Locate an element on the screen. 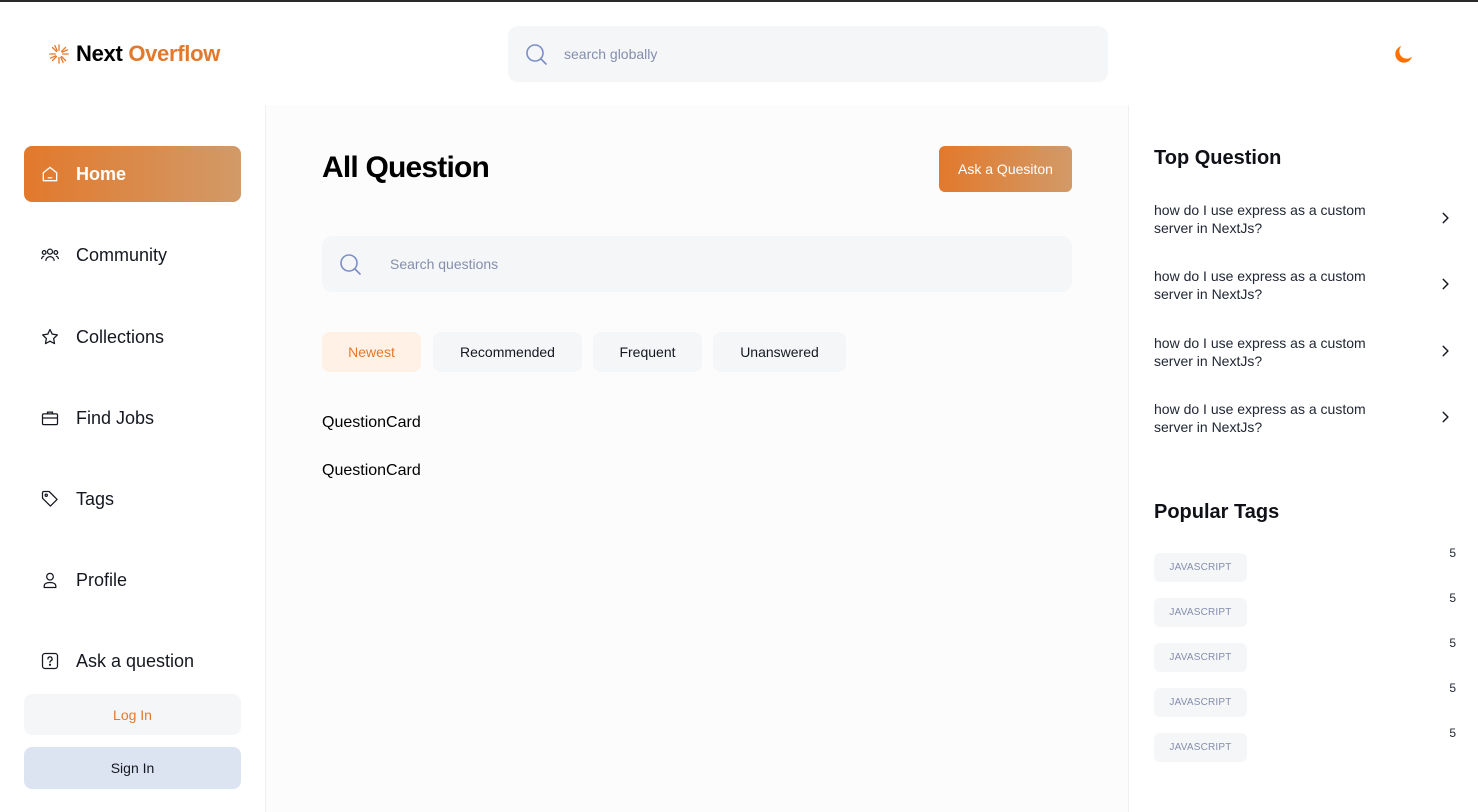 This screenshot has height=812, width=1478. login-button: Log In is located at coordinates (132, 714).